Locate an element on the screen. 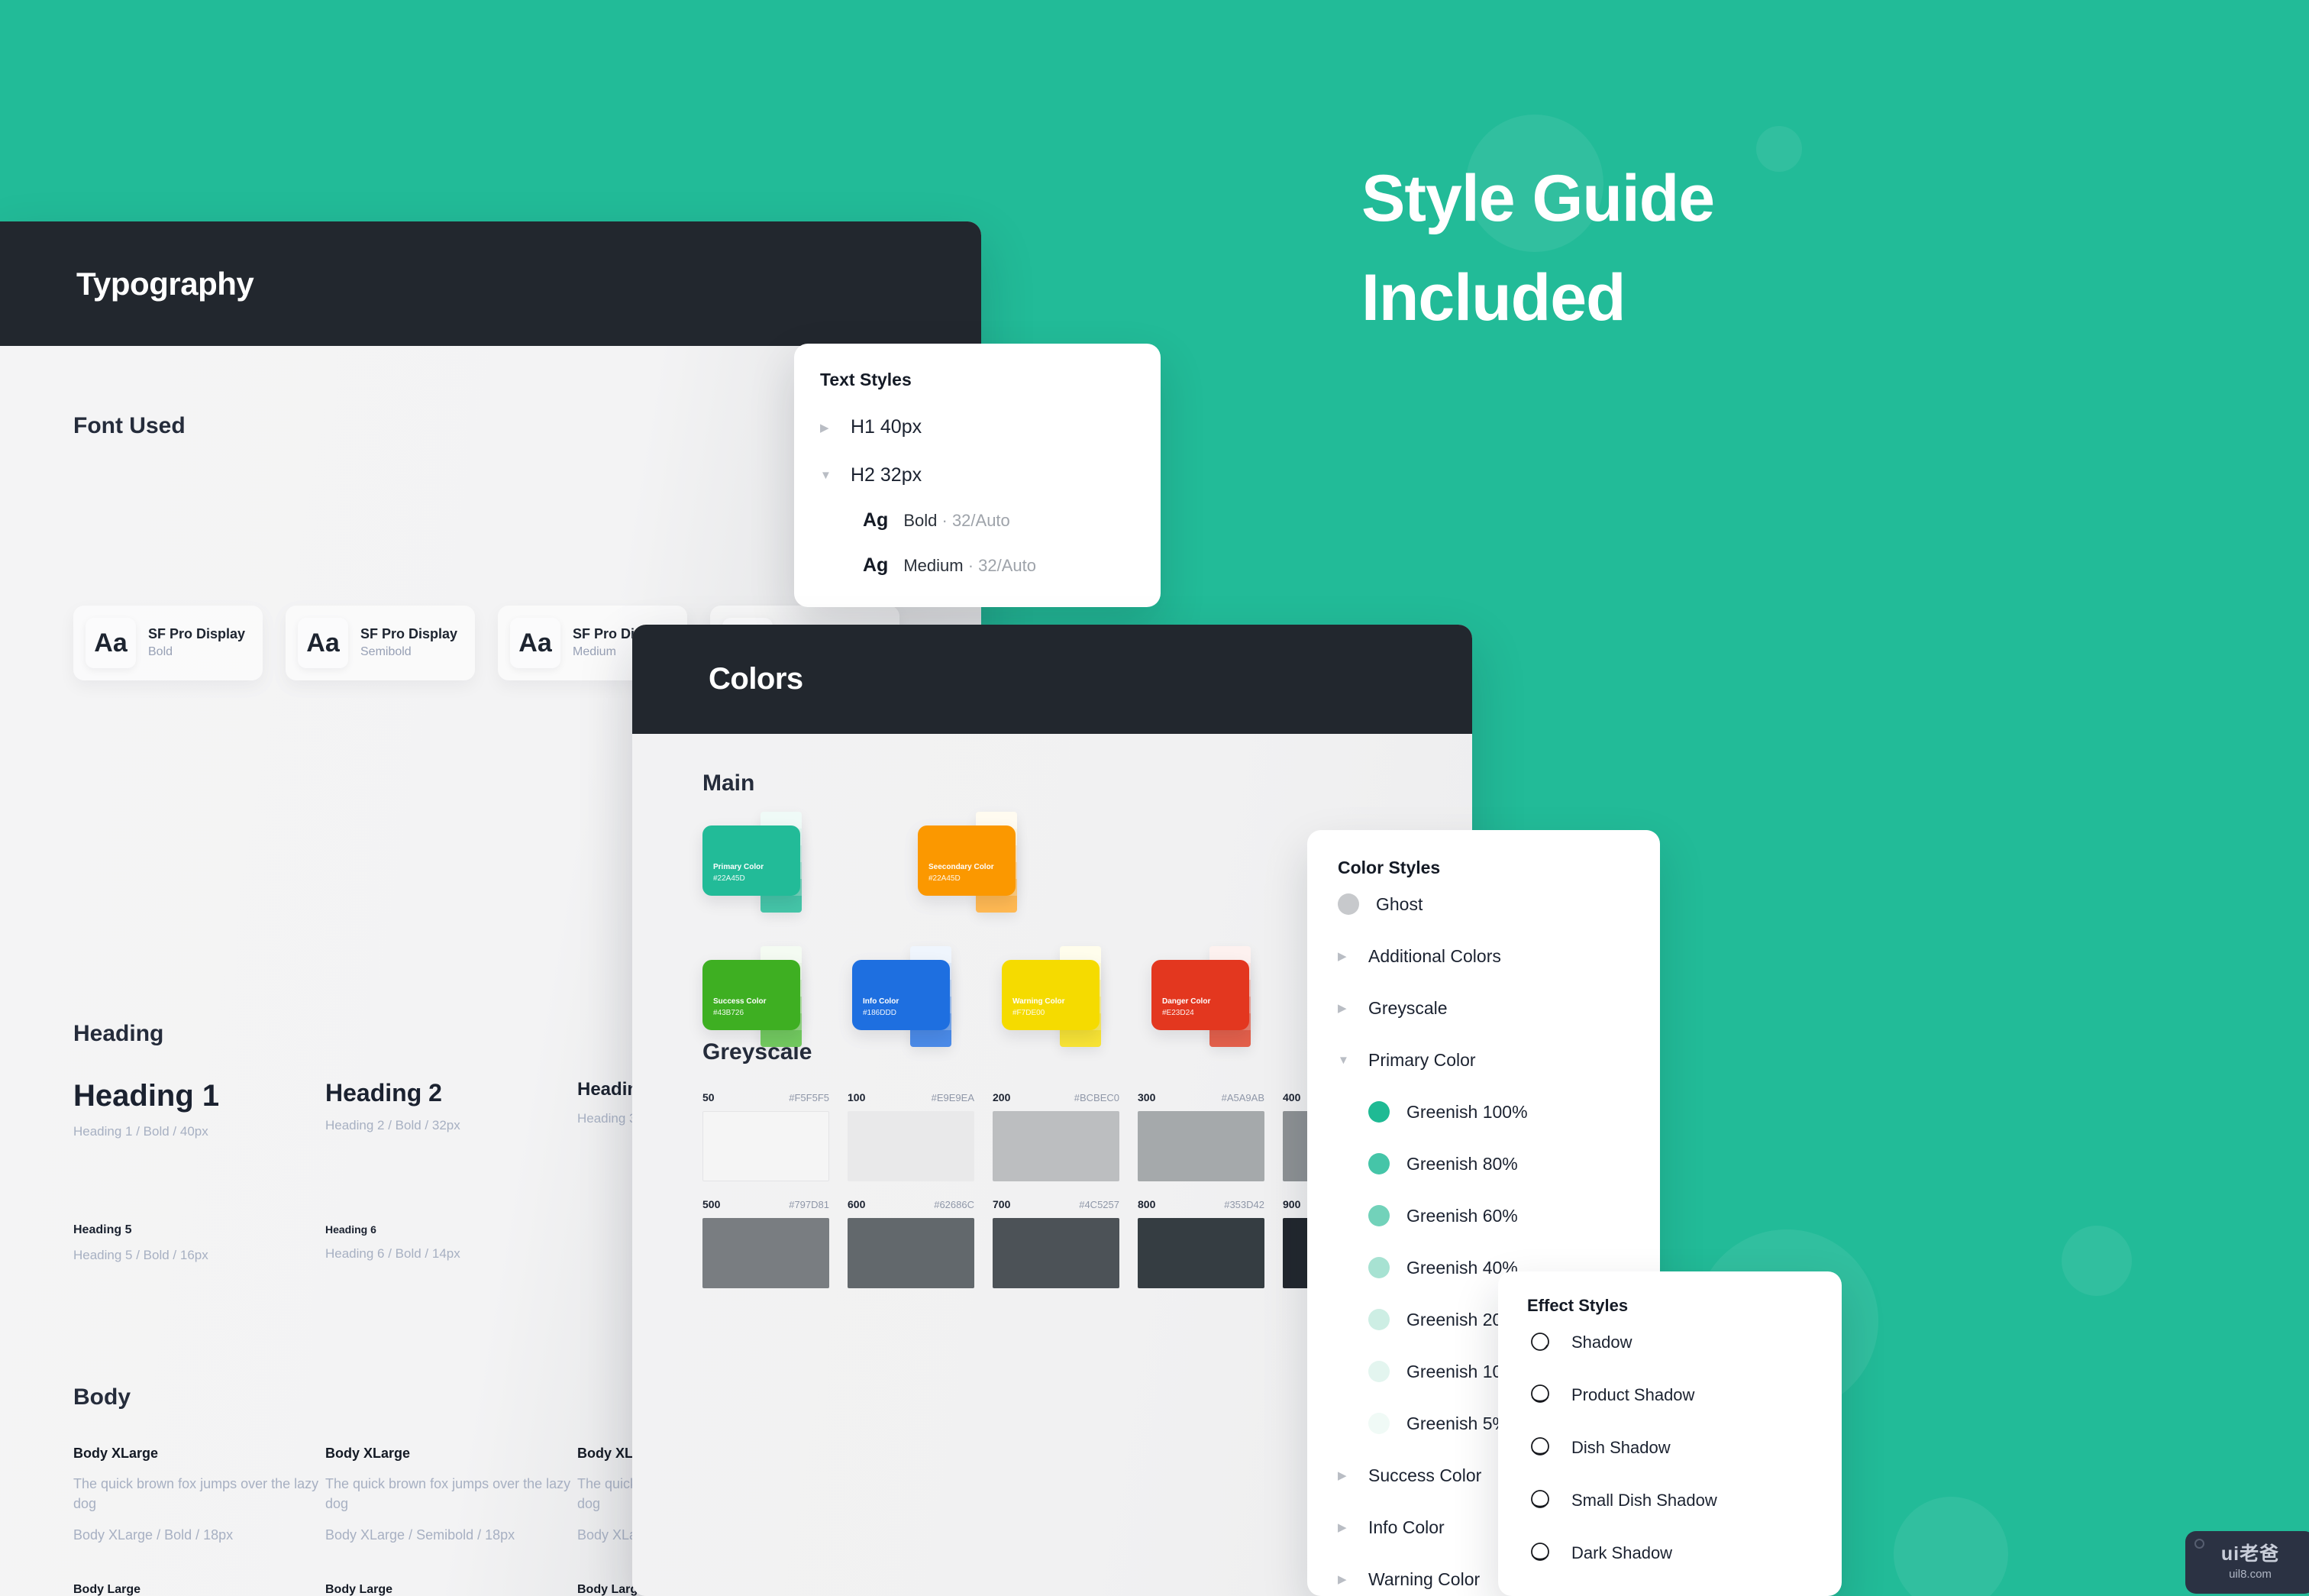  heading-sample: Heading 1 is located at coordinates (146, 1096).